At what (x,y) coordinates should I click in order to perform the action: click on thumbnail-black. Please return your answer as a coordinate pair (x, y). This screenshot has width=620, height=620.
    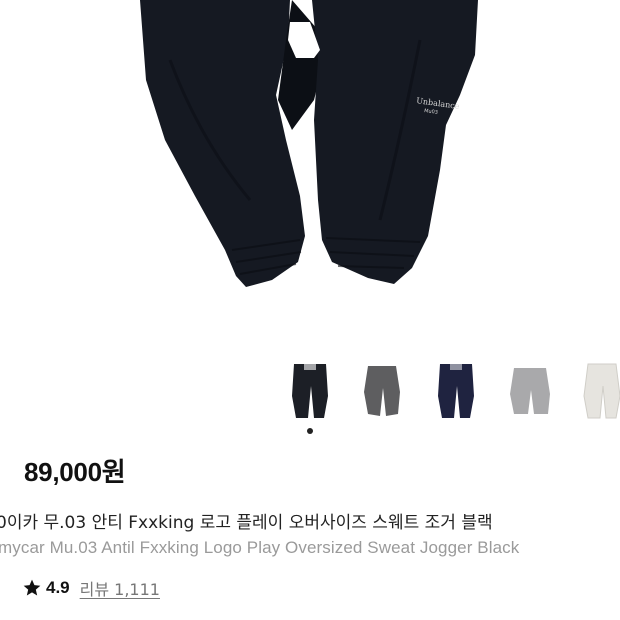
    Looking at the image, I should click on (310, 391).